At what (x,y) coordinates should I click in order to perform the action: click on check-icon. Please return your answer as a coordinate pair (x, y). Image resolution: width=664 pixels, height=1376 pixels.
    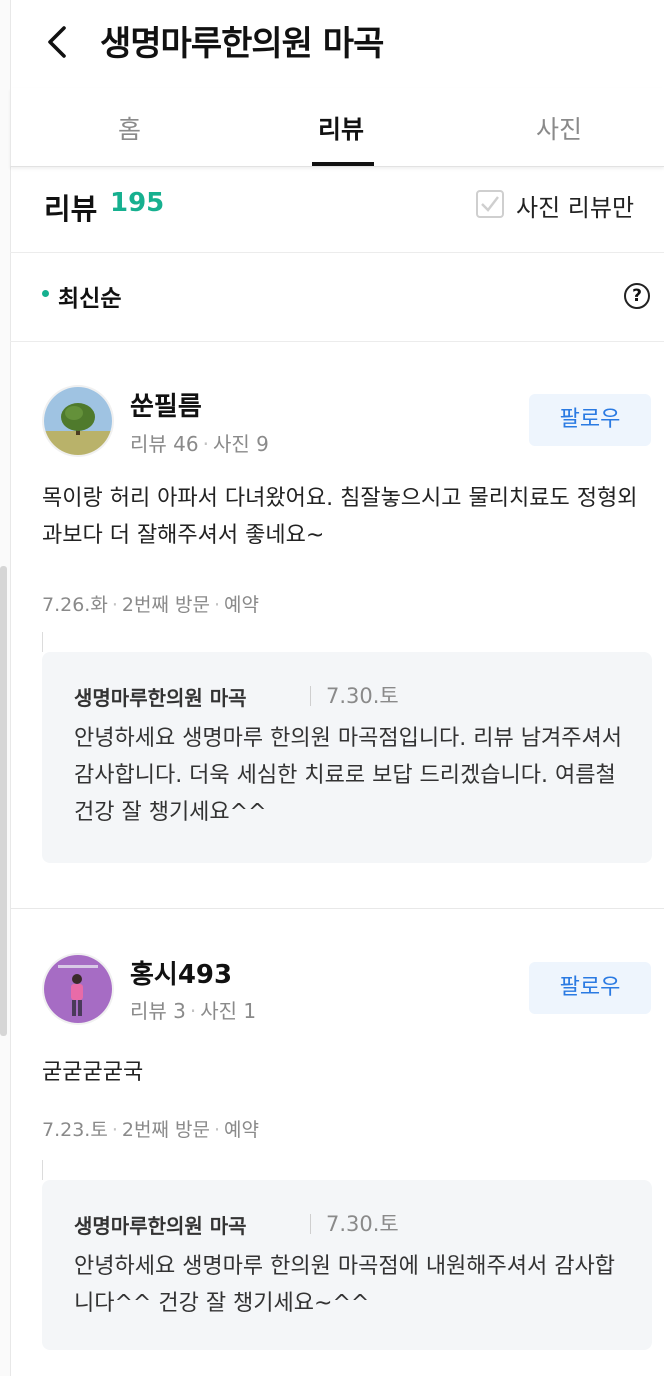
    Looking at the image, I should click on (490, 204).